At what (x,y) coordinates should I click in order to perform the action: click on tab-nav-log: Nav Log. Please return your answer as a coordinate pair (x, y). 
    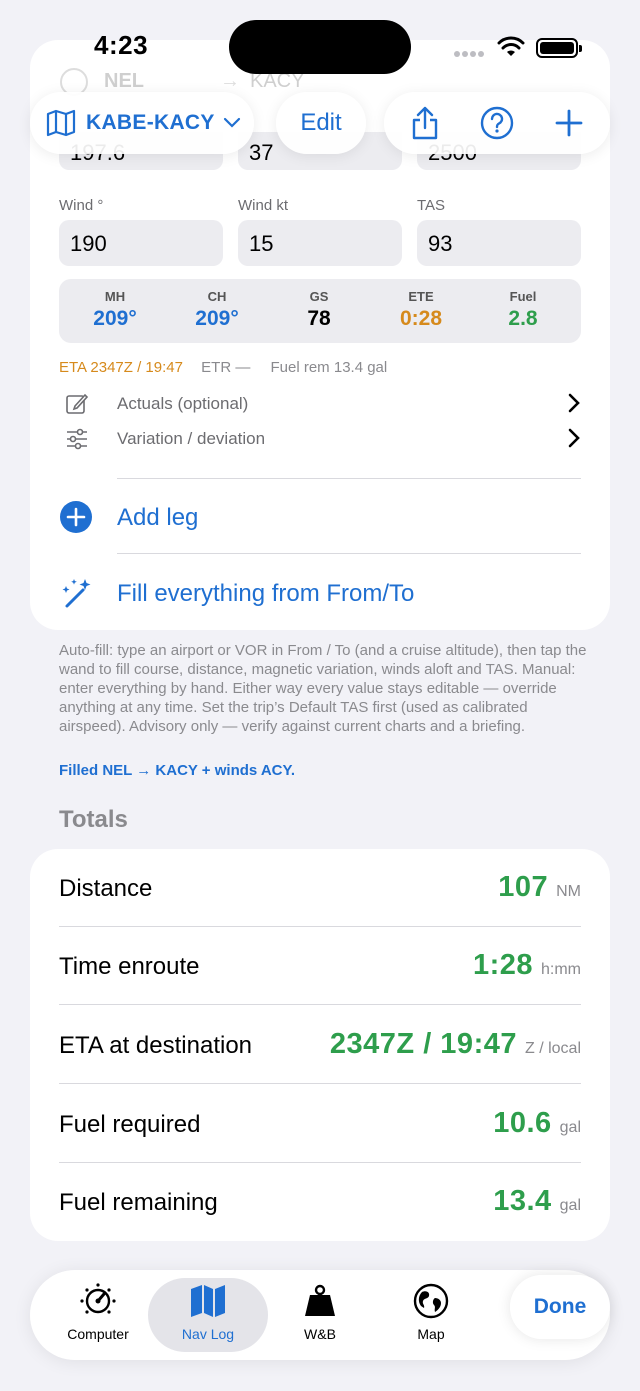
    Looking at the image, I should click on (208, 1315).